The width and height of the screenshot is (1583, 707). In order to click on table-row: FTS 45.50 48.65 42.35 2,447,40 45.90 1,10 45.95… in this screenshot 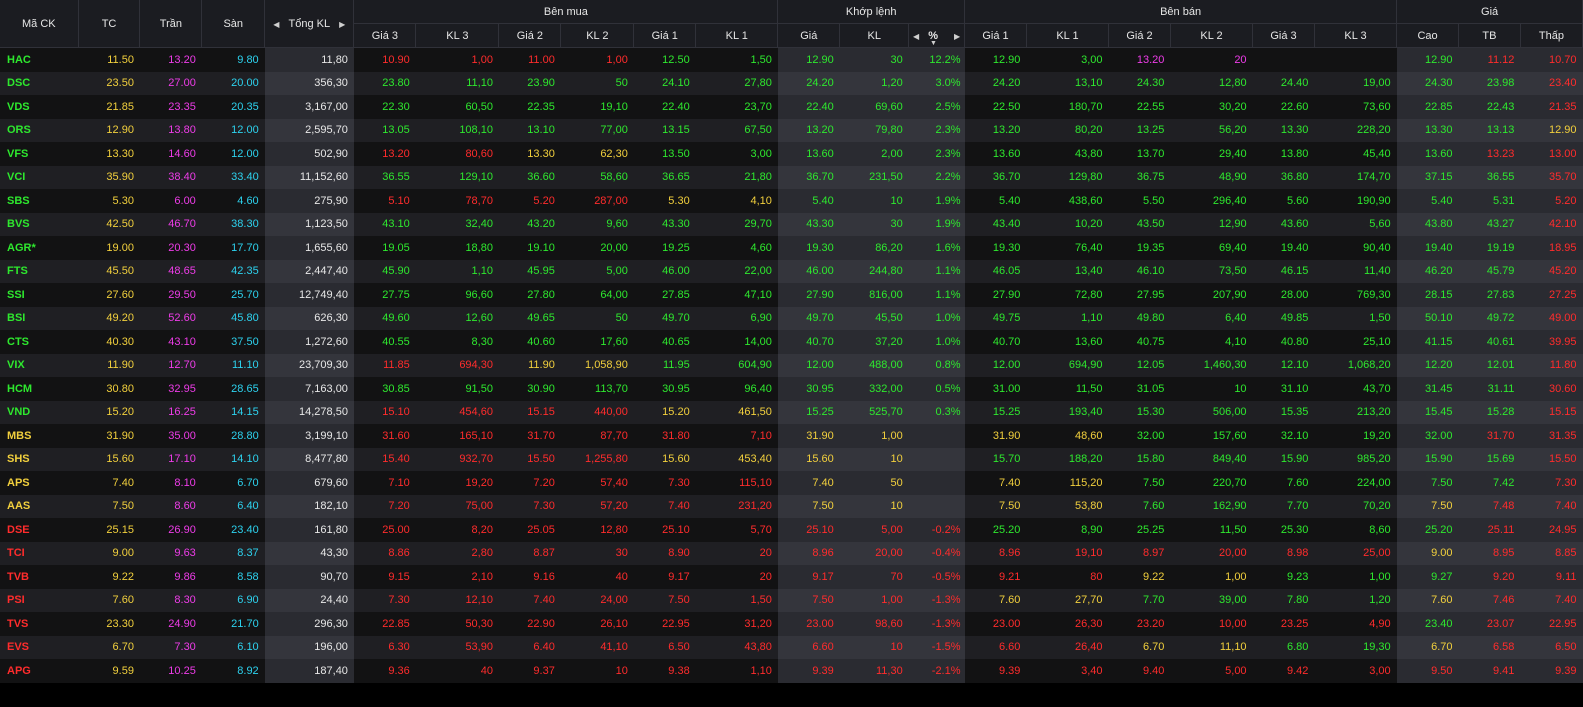, I will do `click(791, 271)`.